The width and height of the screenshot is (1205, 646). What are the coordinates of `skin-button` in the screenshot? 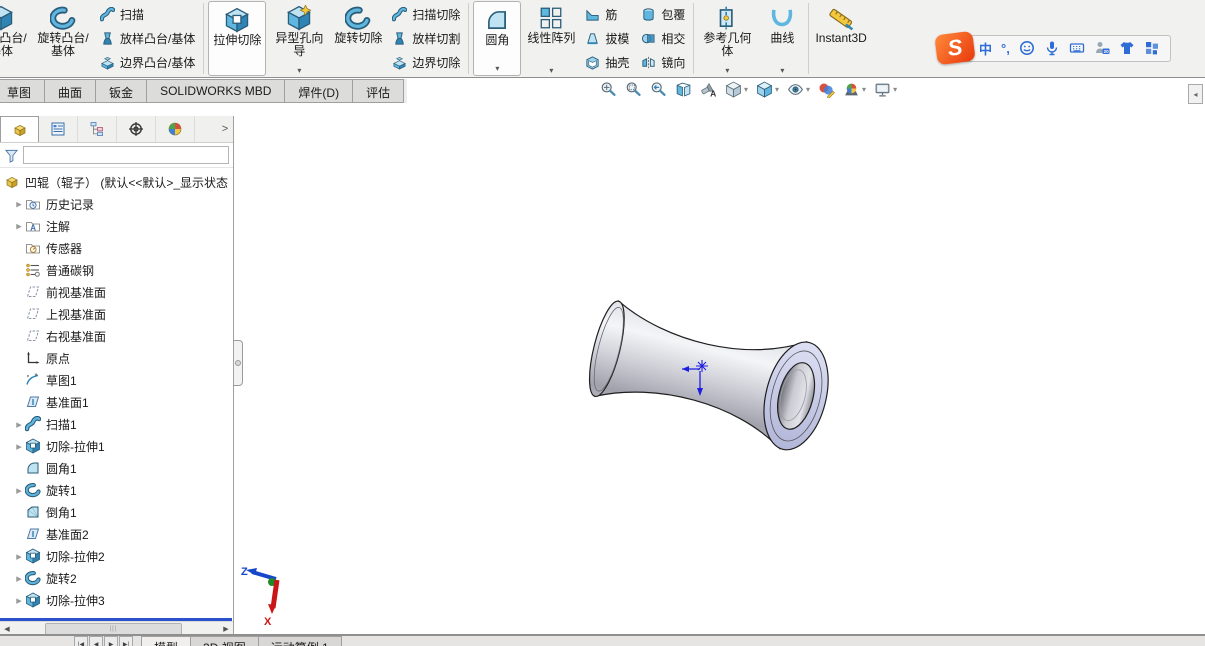 It's located at (1127, 48).